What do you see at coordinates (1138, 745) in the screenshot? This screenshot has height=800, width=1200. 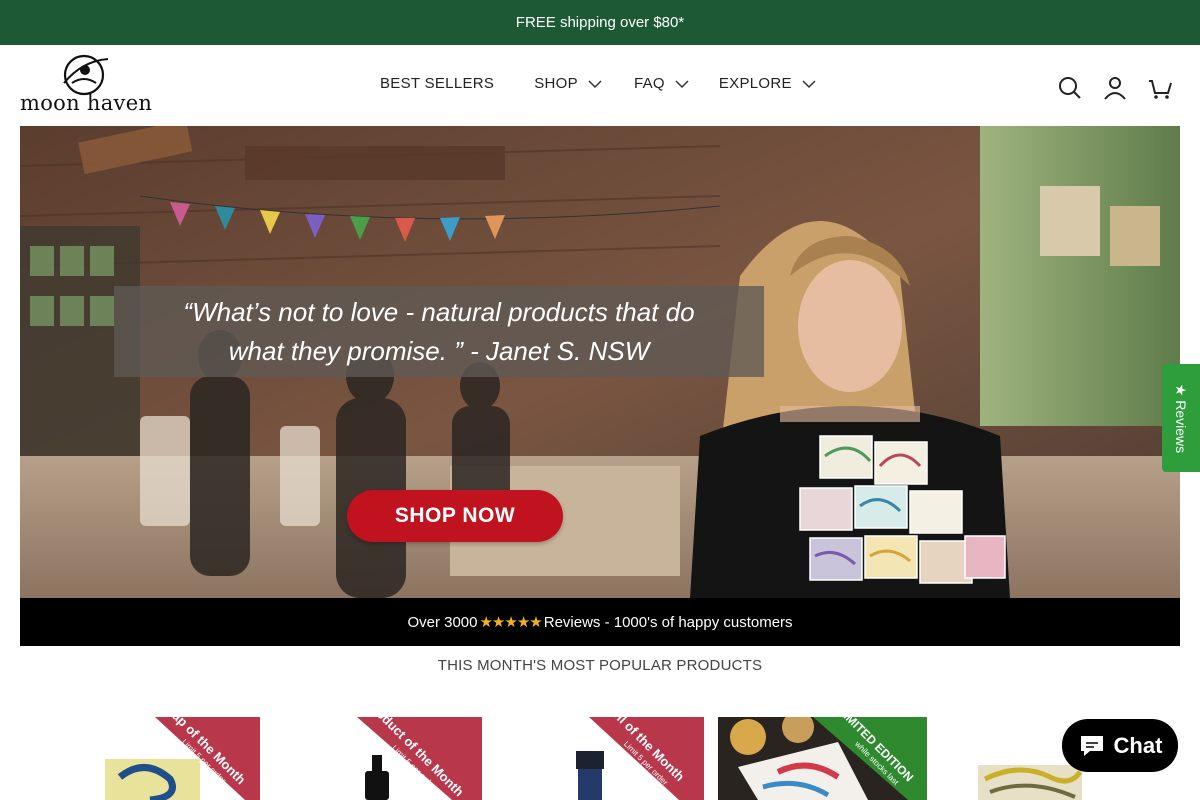 I see `chat-label: Chat` at bounding box center [1138, 745].